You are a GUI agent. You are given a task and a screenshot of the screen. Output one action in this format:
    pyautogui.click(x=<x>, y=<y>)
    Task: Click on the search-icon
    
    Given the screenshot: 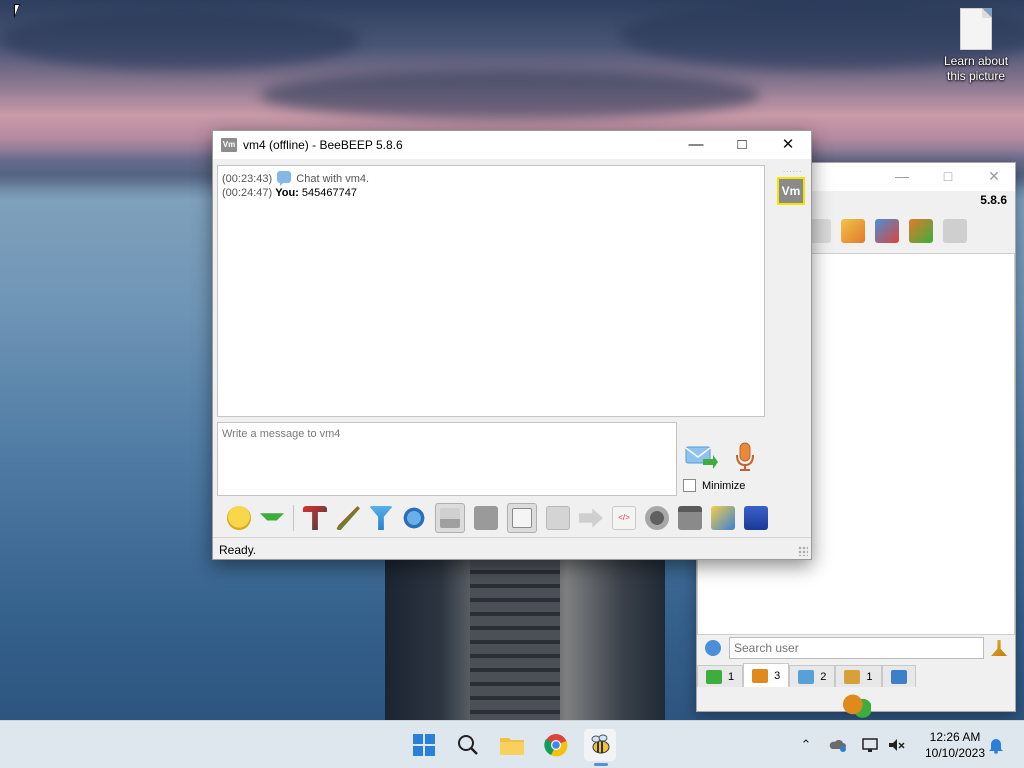 What is the action you would take?
    pyautogui.click(x=468, y=745)
    